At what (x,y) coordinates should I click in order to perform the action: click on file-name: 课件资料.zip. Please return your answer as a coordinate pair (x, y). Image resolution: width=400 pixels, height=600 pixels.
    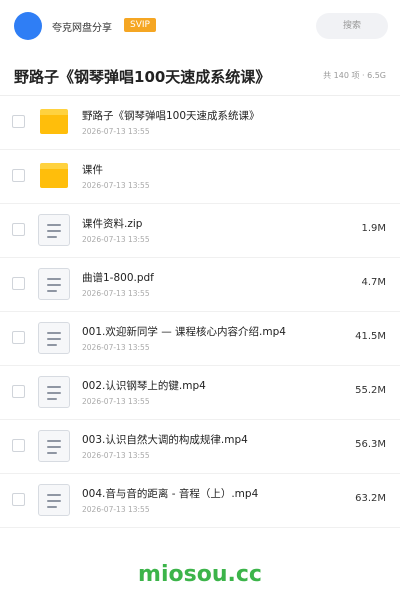
    Looking at the image, I should click on (112, 223).